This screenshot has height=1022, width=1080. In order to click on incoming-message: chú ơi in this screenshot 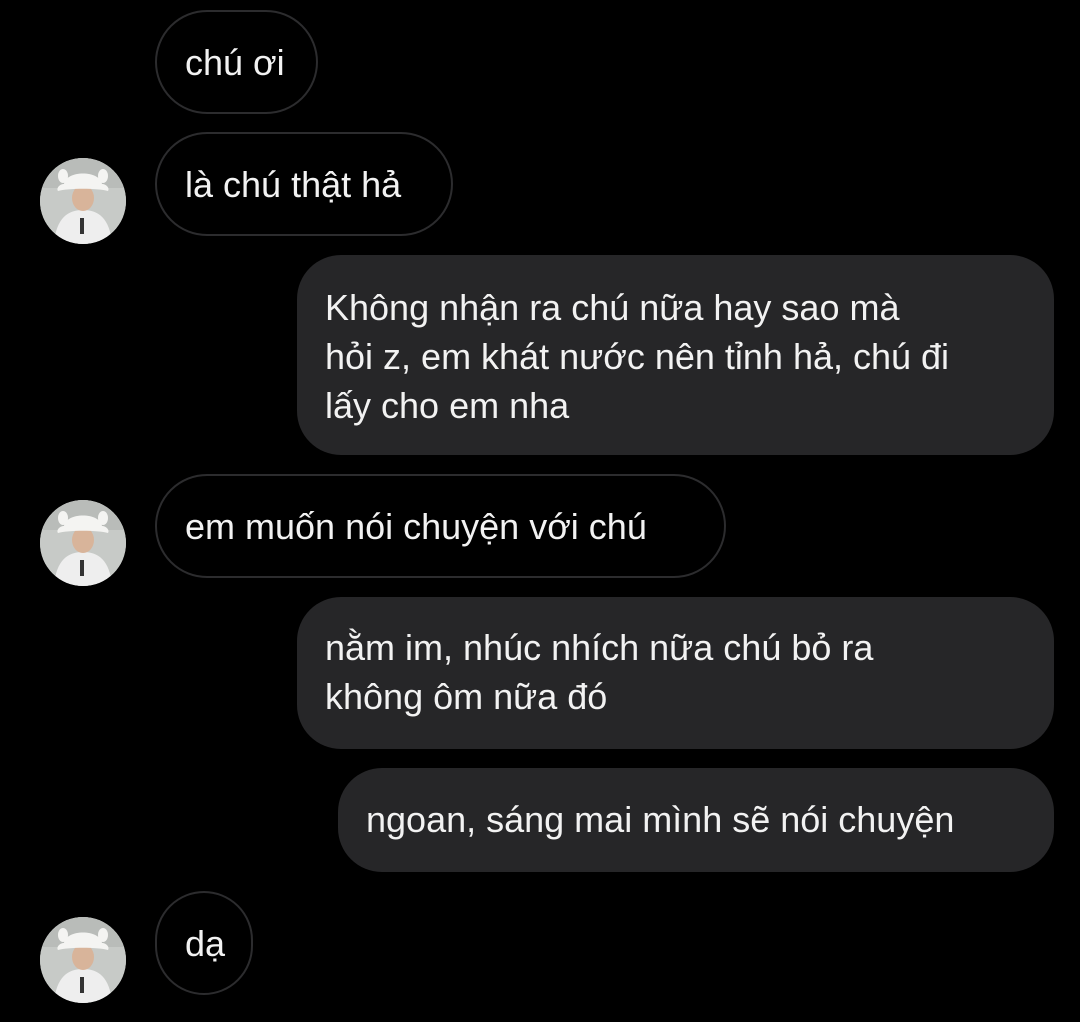, I will do `click(236, 62)`.